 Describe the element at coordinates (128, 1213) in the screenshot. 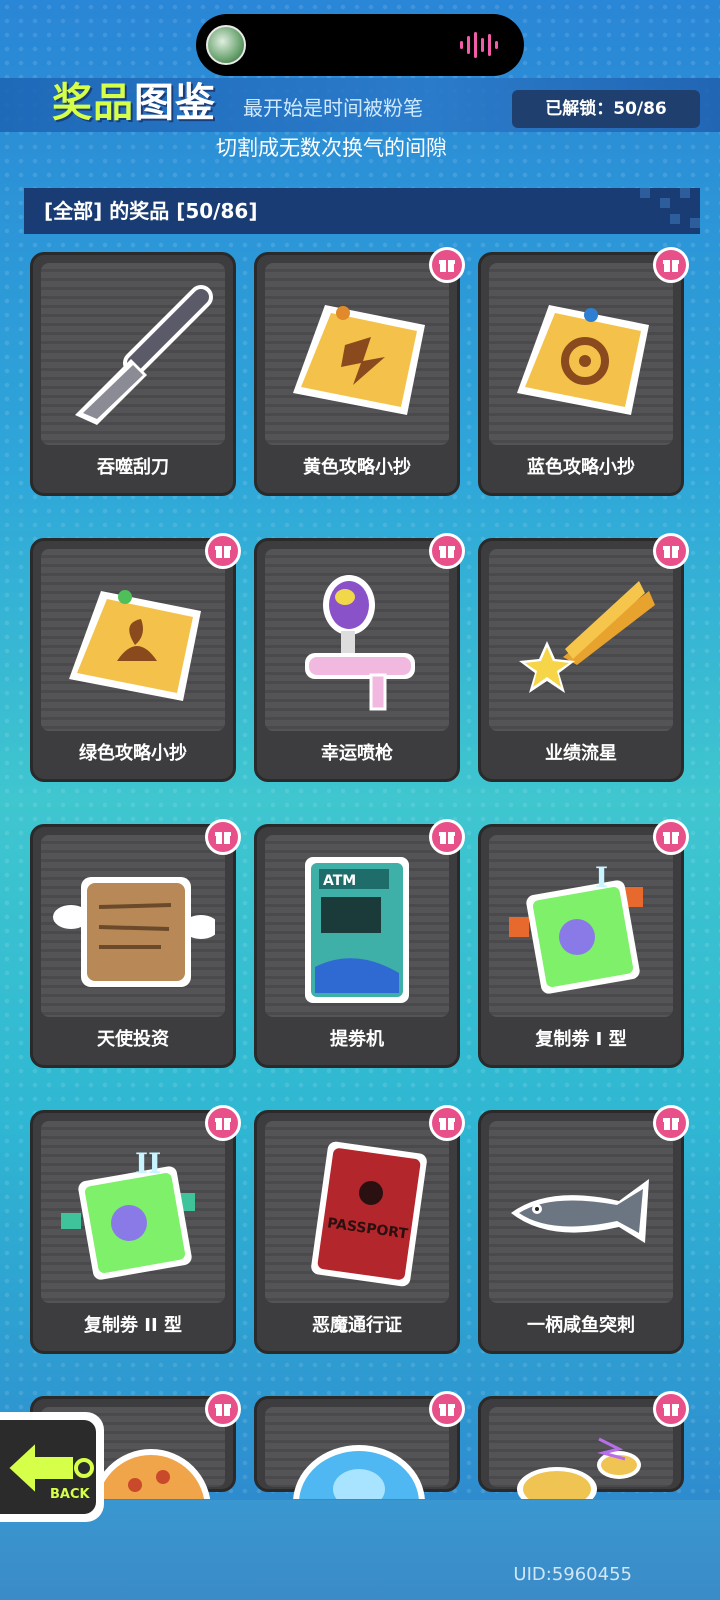

I see `ticket-2-icon: II` at that location.